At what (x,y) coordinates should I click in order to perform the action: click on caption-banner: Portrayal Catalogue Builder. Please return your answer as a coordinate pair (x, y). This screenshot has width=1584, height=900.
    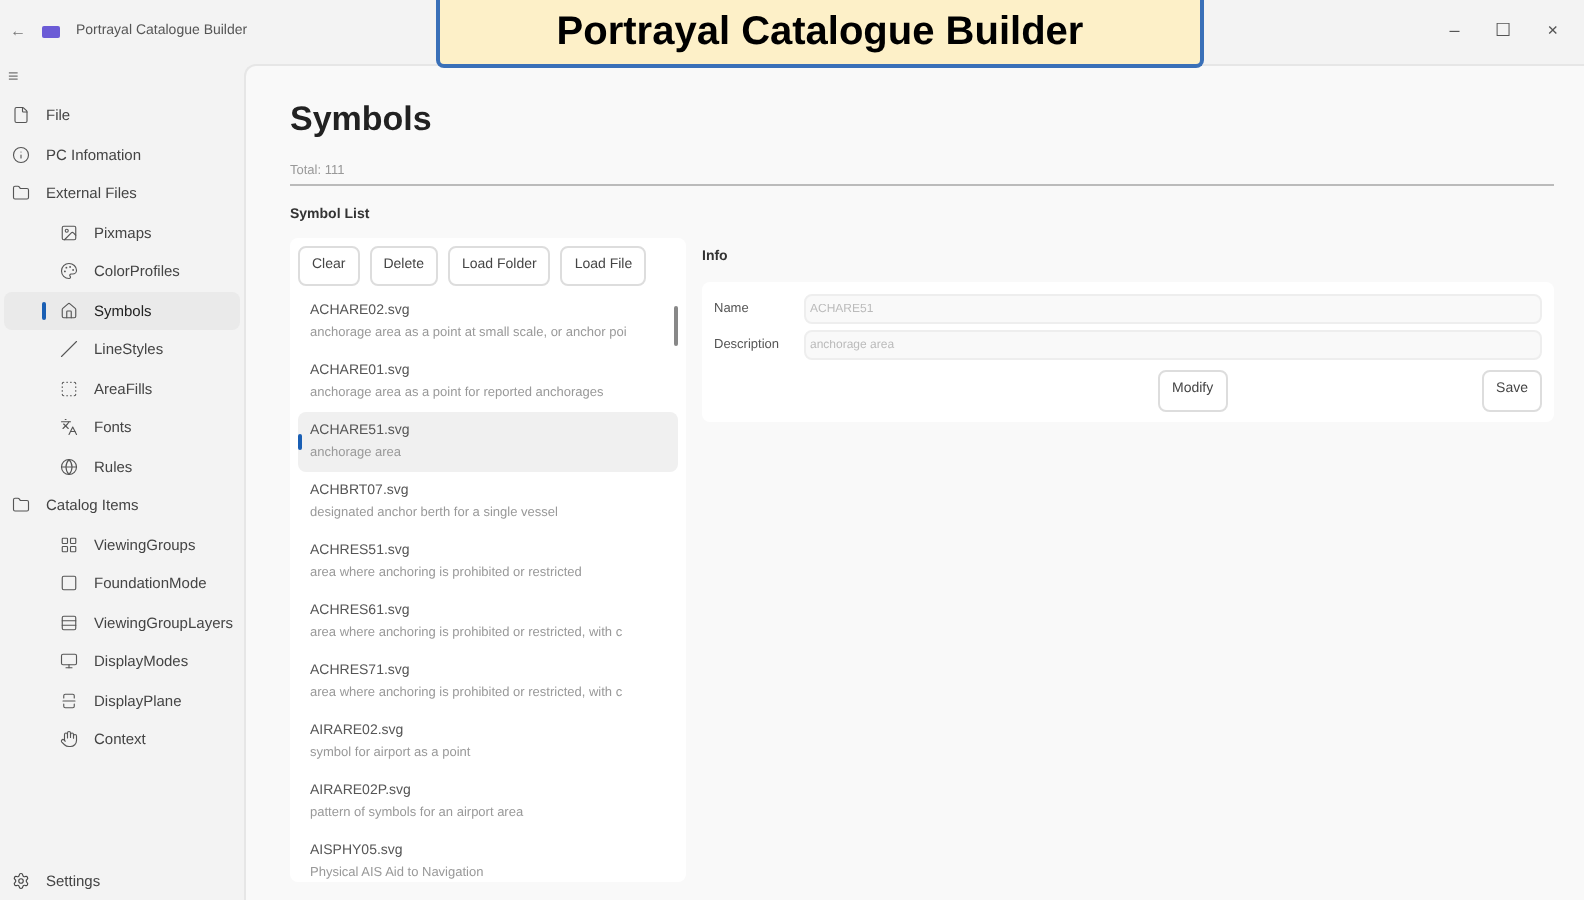
    Looking at the image, I should click on (820, 34).